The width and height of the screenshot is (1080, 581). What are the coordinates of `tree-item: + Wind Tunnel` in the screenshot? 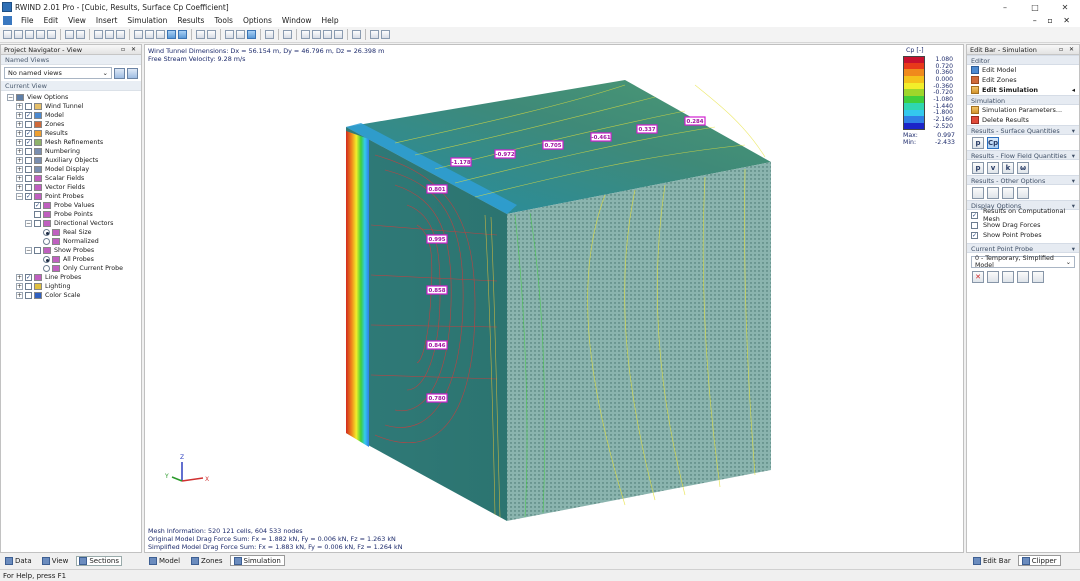 It's located at (74, 106).